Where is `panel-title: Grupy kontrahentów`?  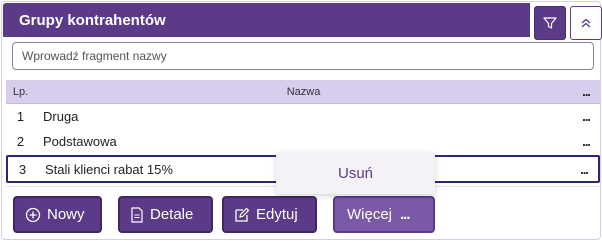 panel-title: Grupy kontrahentów is located at coordinates (92, 20).